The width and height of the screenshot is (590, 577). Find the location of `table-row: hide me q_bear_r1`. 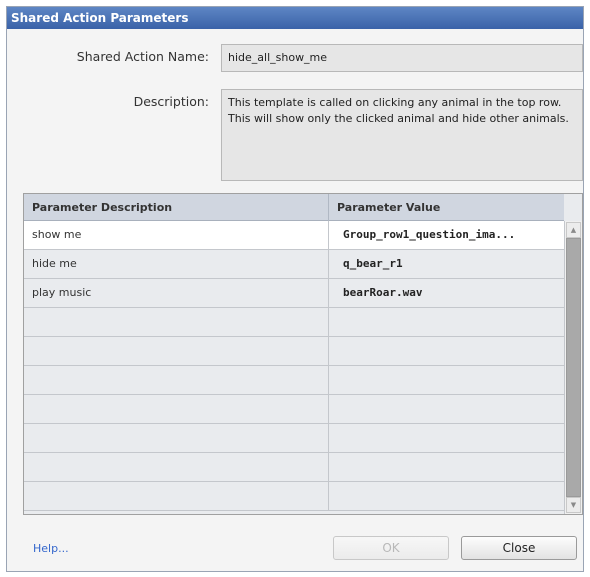

table-row: hide me q_bear_r1 is located at coordinates (294, 264).